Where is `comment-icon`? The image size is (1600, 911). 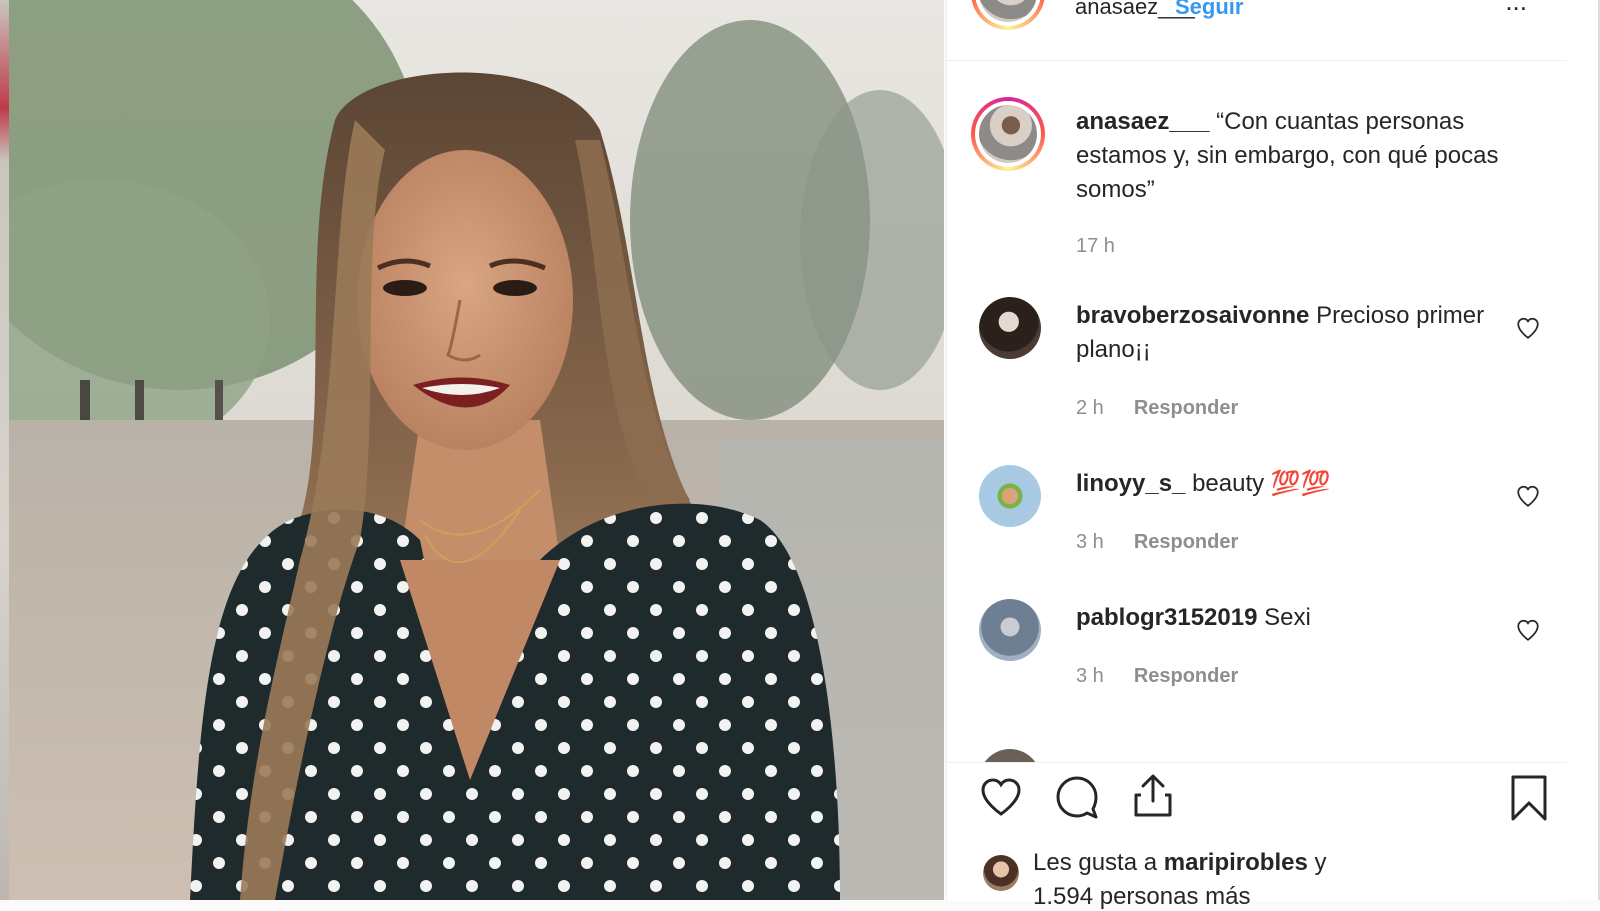
comment-icon is located at coordinates (1077, 797).